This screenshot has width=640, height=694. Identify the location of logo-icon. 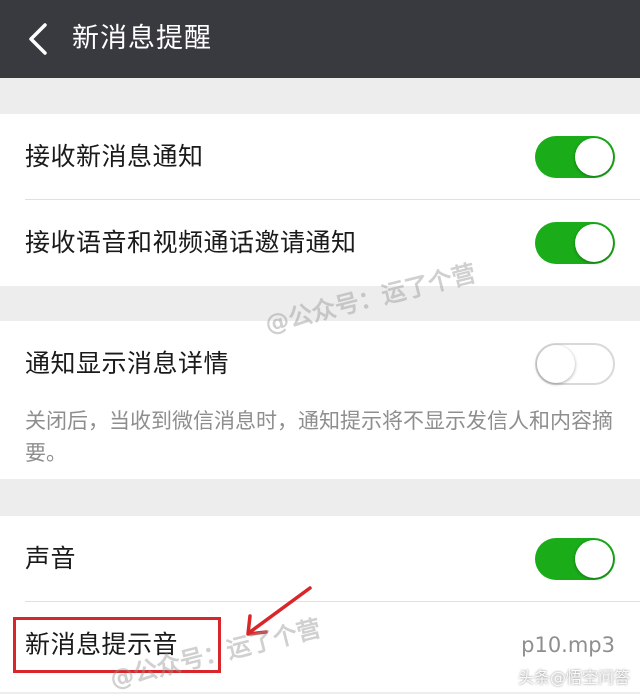
(505, 676).